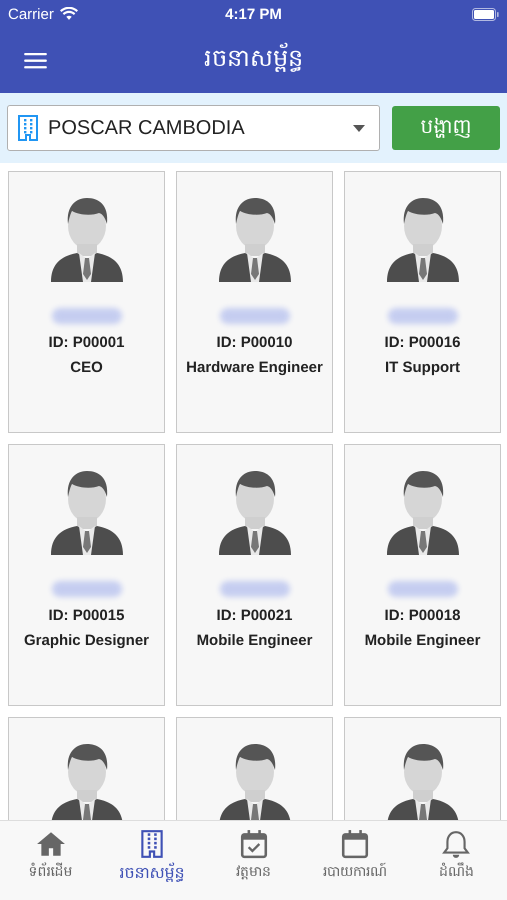 The image size is (507, 900). What do you see at coordinates (35, 60) in the screenshot?
I see `menu-icon` at bounding box center [35, 60].